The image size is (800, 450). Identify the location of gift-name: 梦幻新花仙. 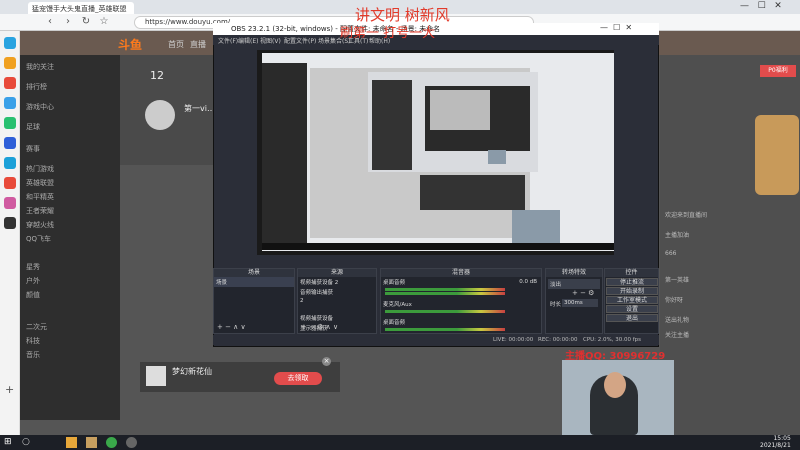
(192, 371).